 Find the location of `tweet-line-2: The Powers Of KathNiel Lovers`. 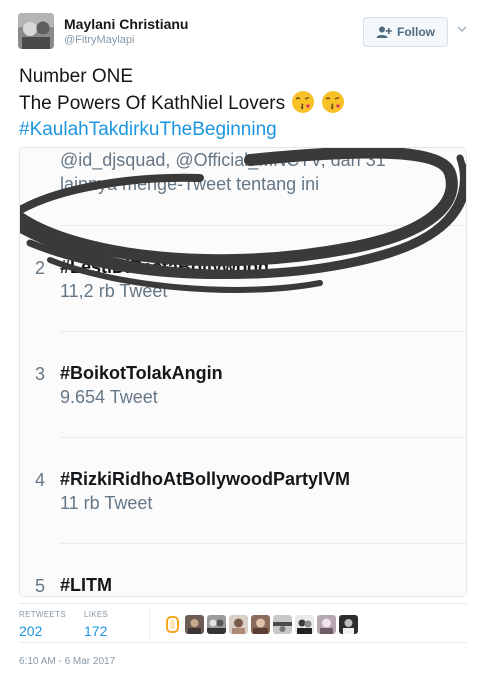

tweet-line-2: The Powers Of KathNiel Lovers is located at coordinates (244, 103).